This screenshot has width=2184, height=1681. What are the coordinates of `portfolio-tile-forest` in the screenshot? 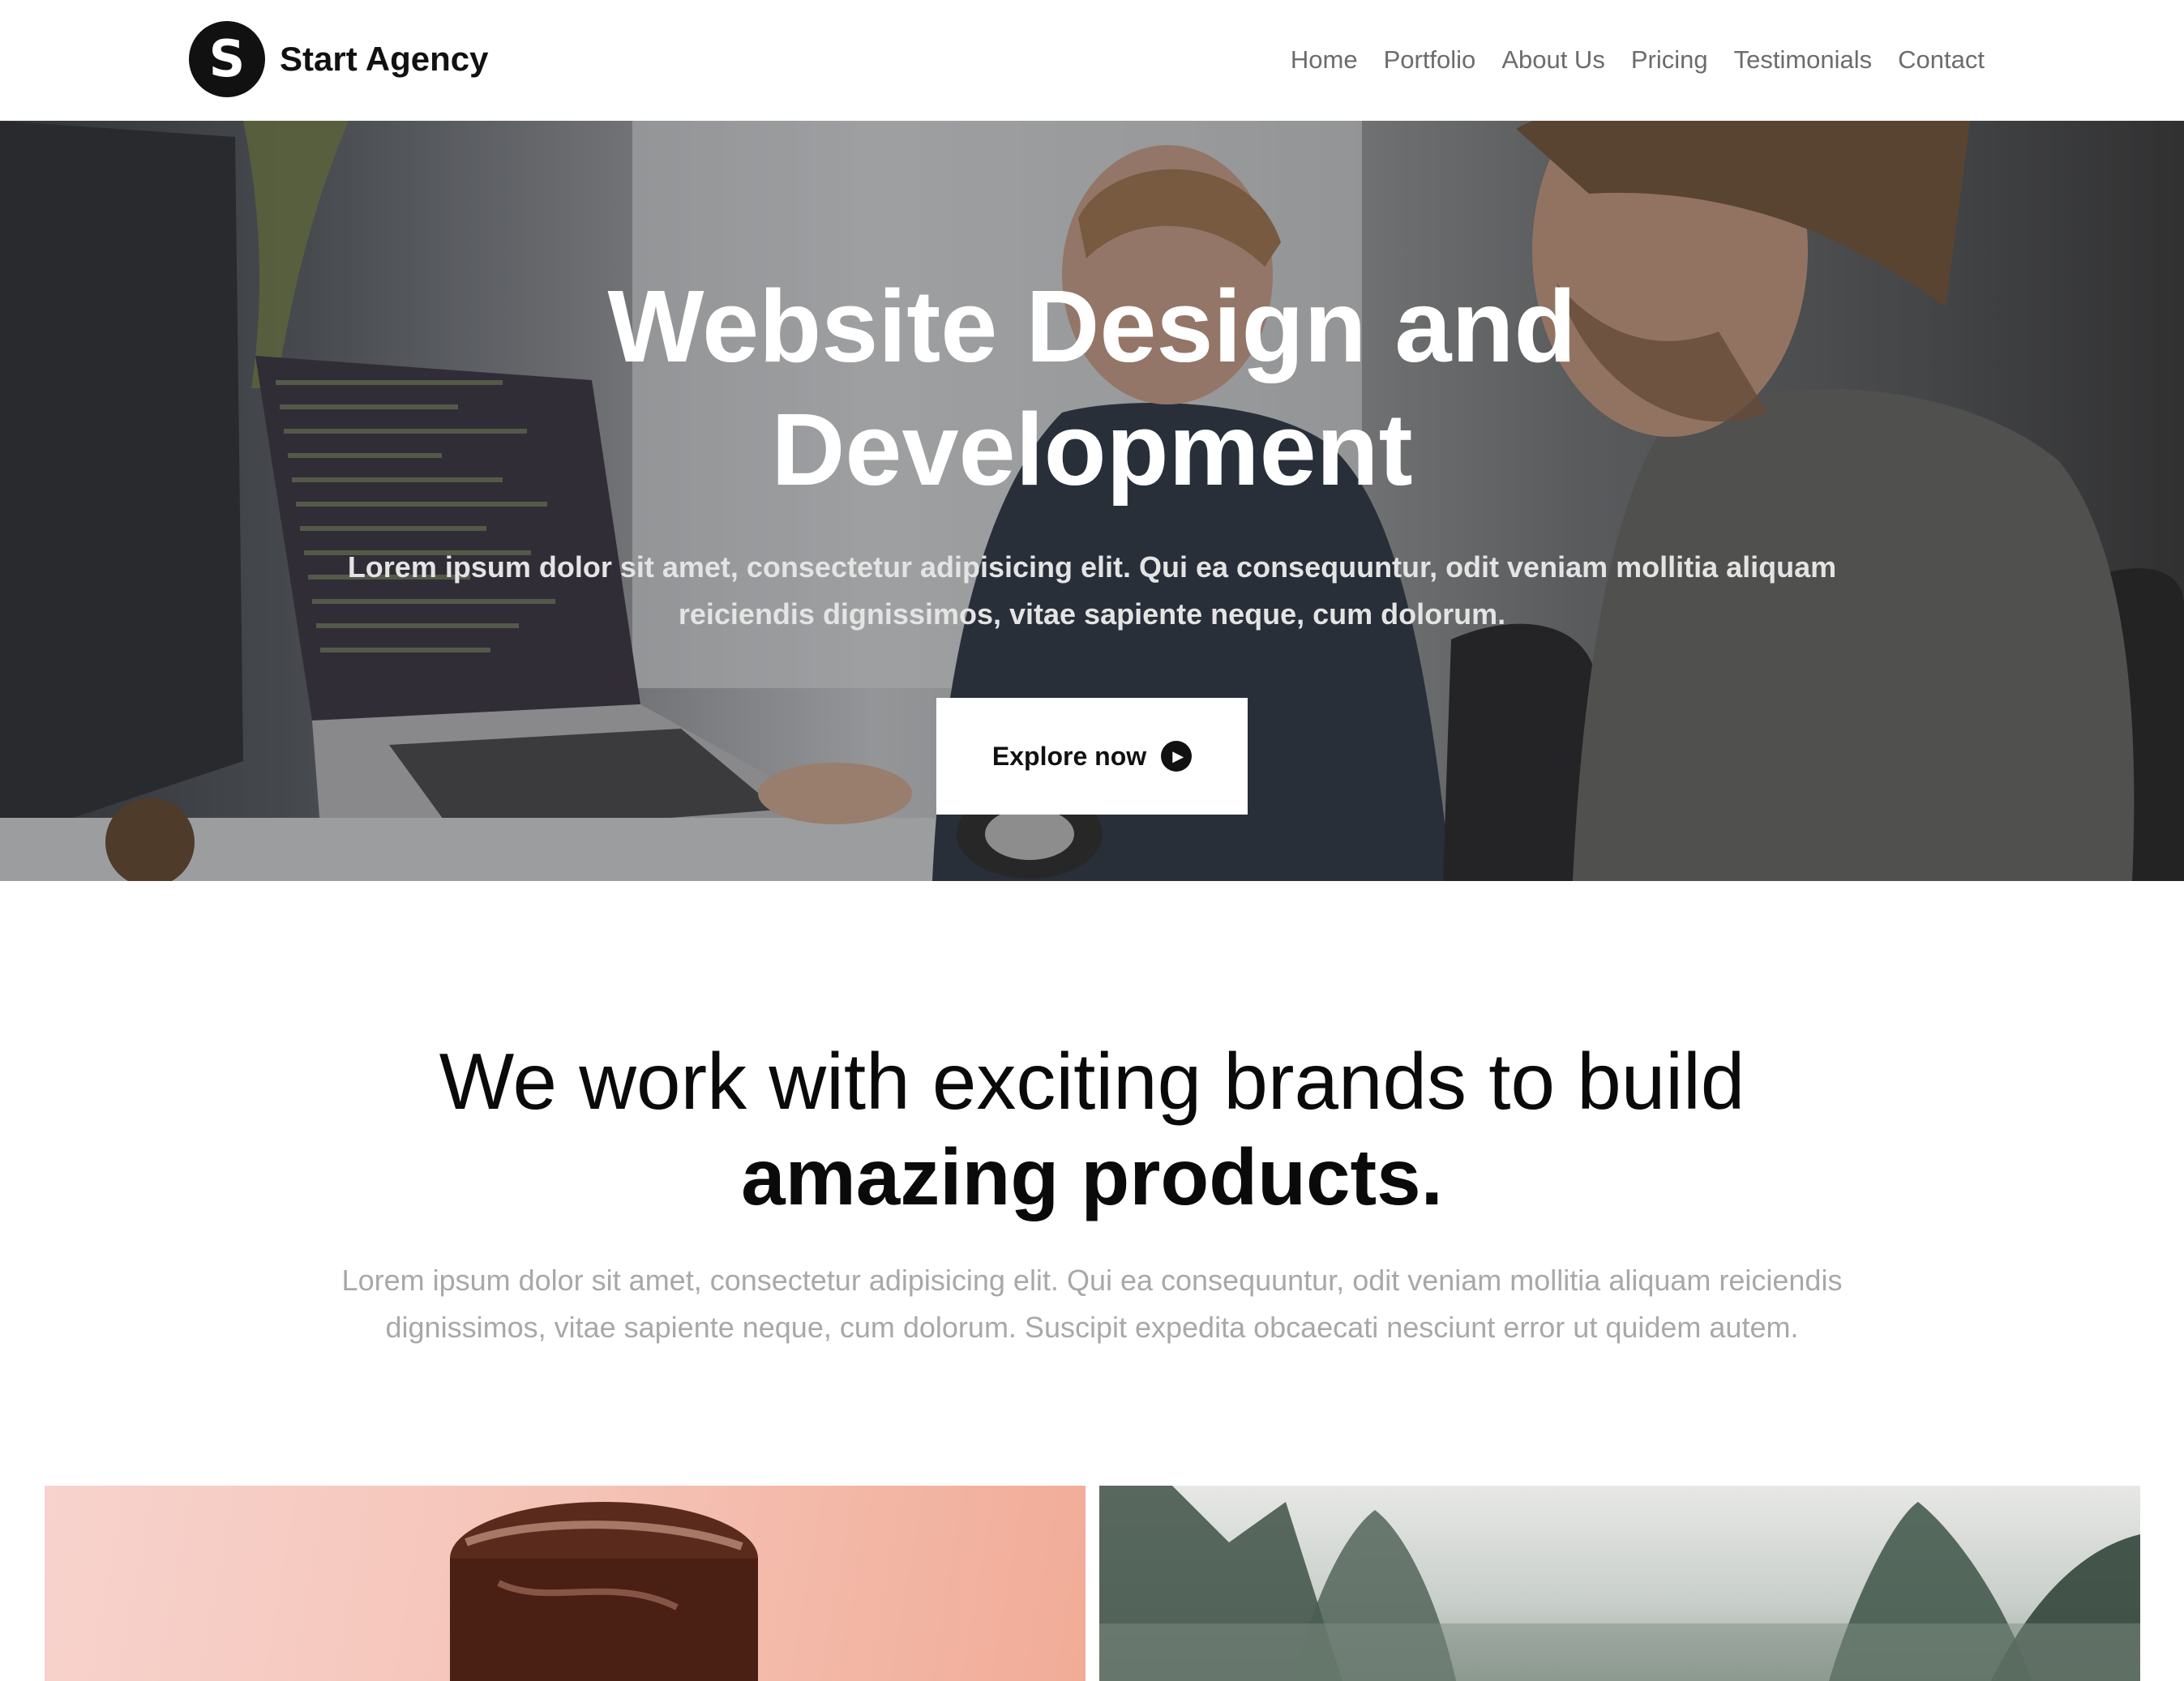 It's located at (1620, 1583).